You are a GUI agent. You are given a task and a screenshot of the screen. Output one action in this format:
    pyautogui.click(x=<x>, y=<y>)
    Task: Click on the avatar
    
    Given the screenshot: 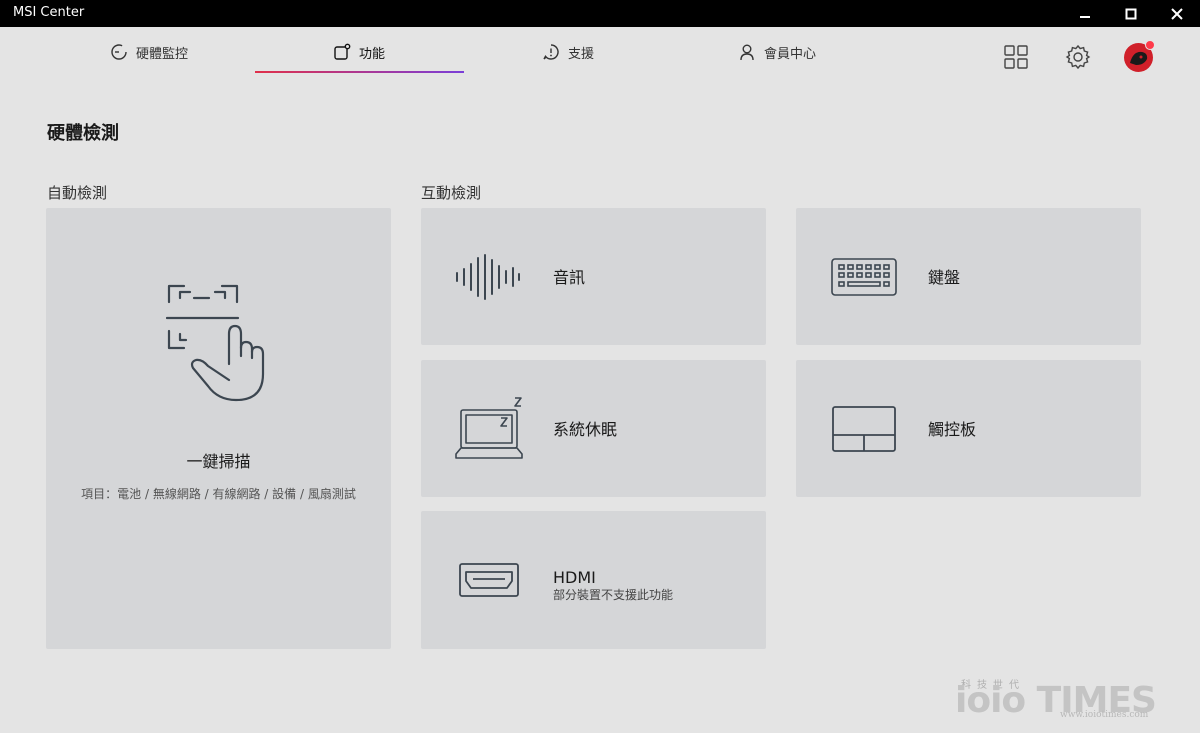 What is the action you would take?
    pyautogui.click(x=1139, y=56)
    